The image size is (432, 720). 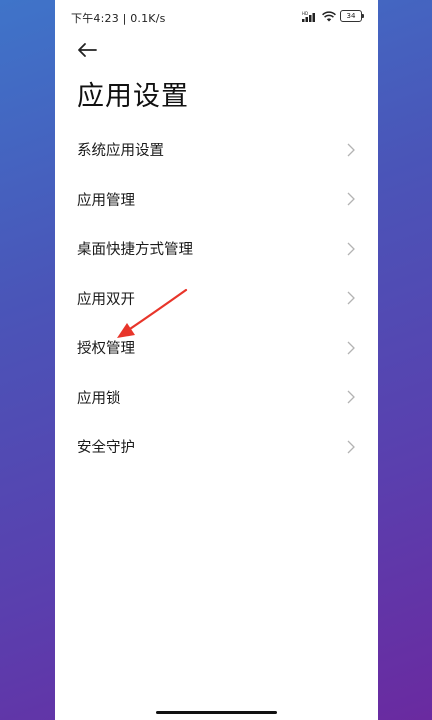 What do you see at coordinates (118, 18) in the screenshot?
I see `status-time-speed: 下午4:23 | 0.1K/s` at bounding box center [118, 18].